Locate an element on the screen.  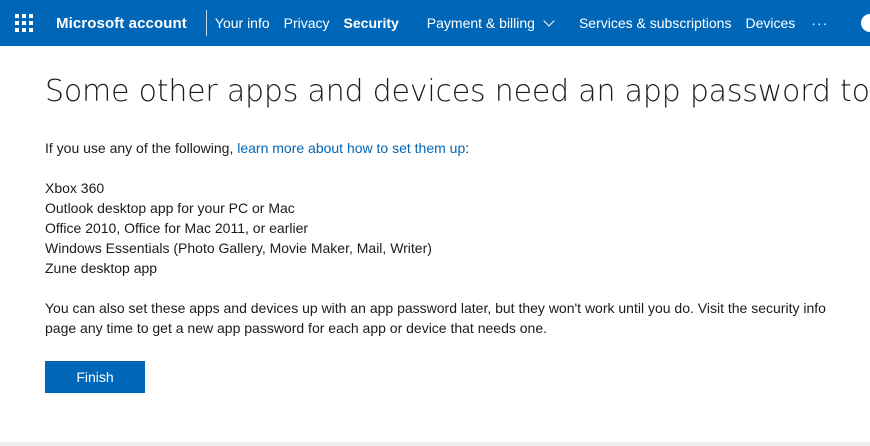
more-icon: ··· is located at coordinates (819, 23).